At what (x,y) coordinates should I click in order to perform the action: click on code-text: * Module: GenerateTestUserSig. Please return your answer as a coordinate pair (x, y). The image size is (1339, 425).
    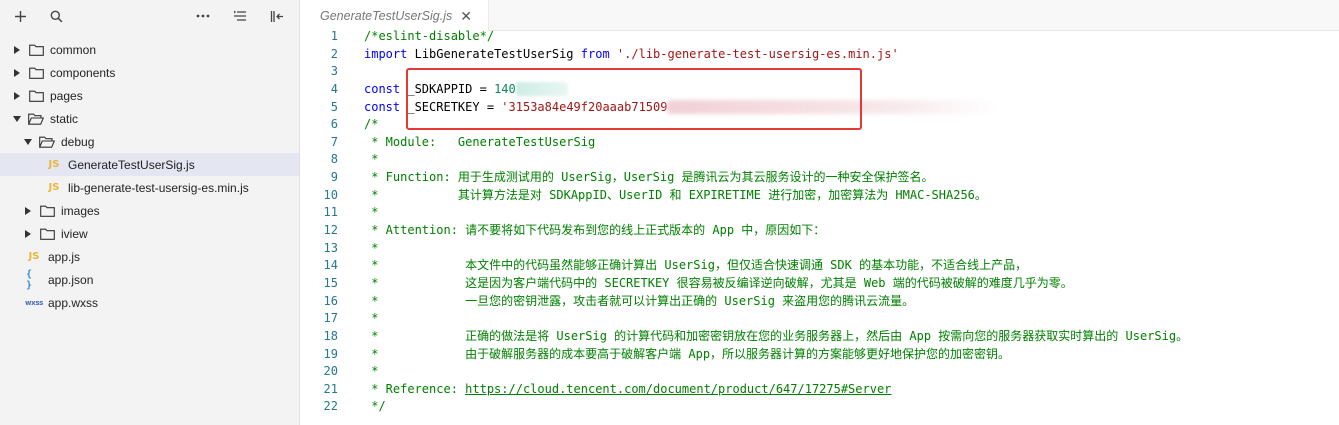
    Looking at the image, I should click on (480, 141).